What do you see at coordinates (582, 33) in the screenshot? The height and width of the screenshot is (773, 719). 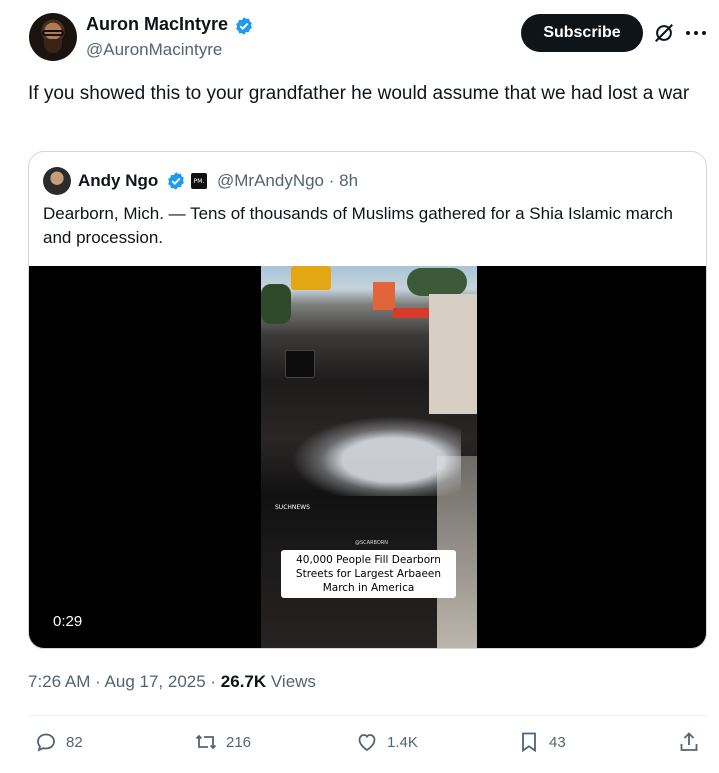 I see `subscribe-button: Subscribe` at bounding box center [582, 33].